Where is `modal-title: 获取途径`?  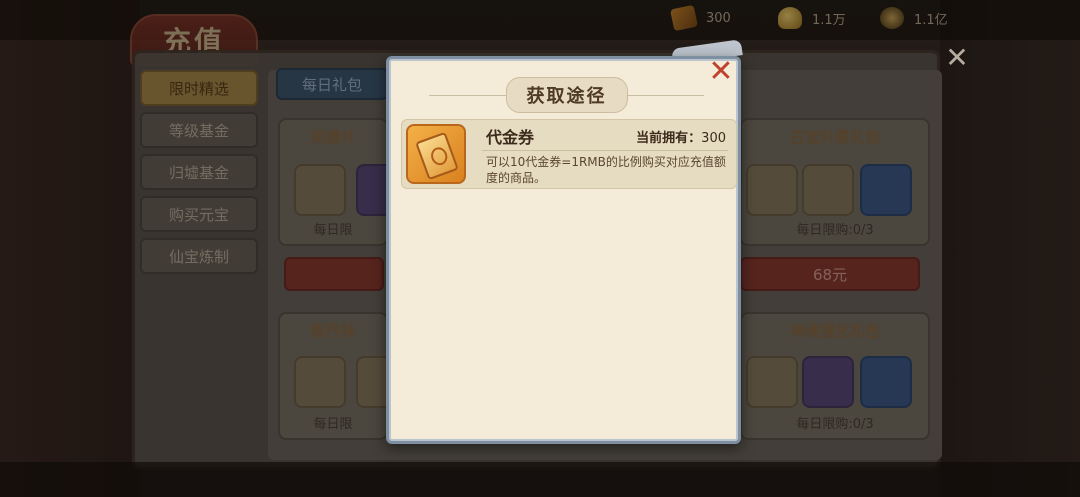
modal-title: 获取途径 is located at coordinates (566, 95).